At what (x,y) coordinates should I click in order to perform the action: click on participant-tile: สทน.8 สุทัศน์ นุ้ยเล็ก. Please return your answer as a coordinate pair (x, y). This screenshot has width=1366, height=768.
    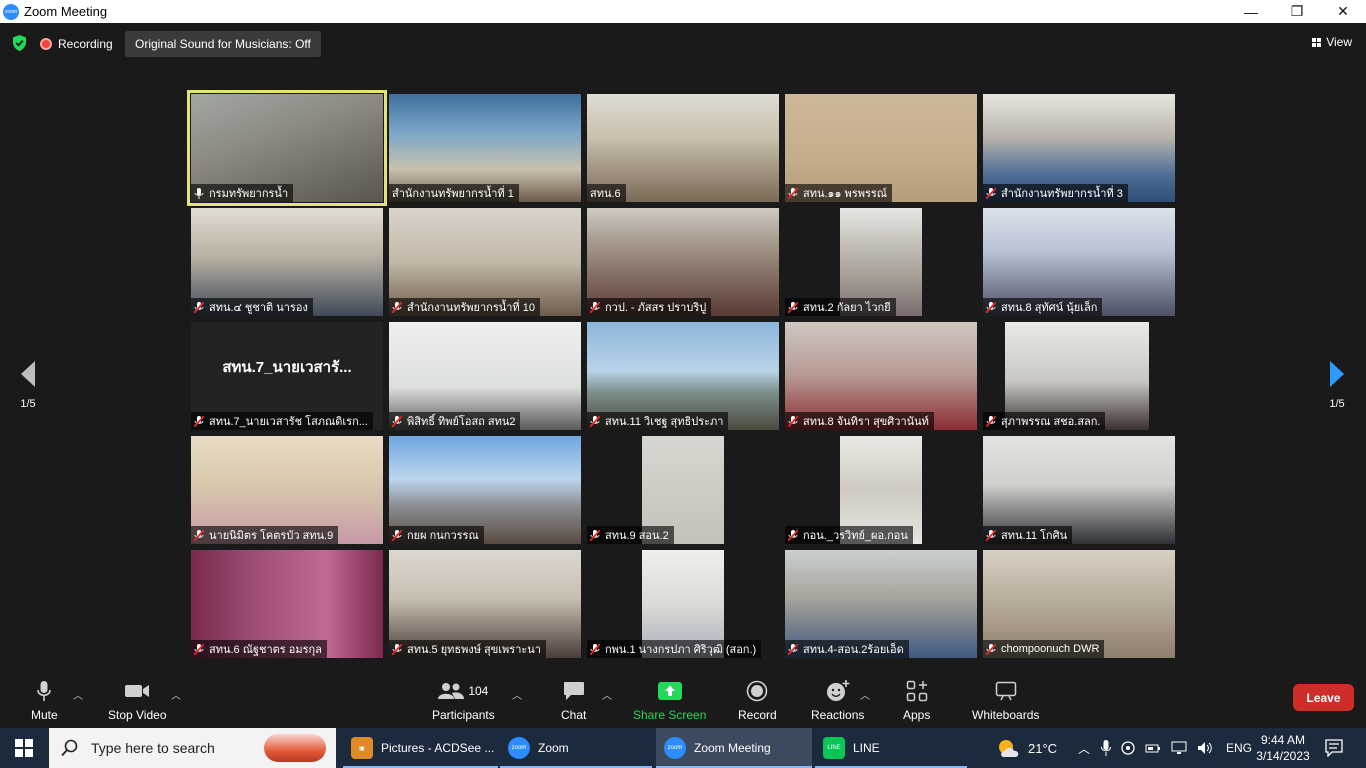
    Looking at the image, I should click on (1079, 262).